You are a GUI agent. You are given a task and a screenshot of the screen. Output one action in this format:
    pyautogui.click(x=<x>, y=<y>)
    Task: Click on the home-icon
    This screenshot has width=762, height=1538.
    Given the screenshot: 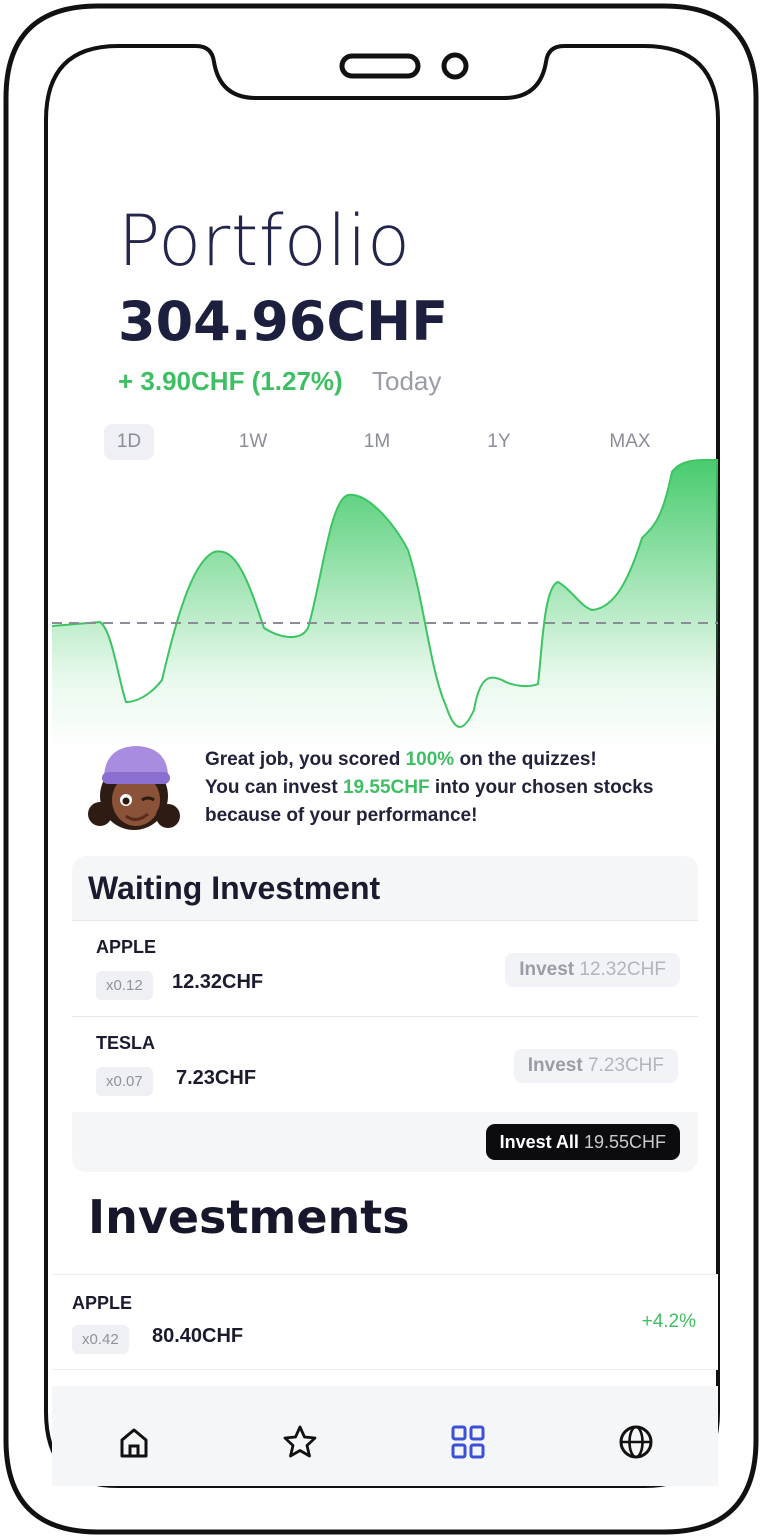 What is the action you would take?
    pyautogui.click(x=134, y=1442)
    